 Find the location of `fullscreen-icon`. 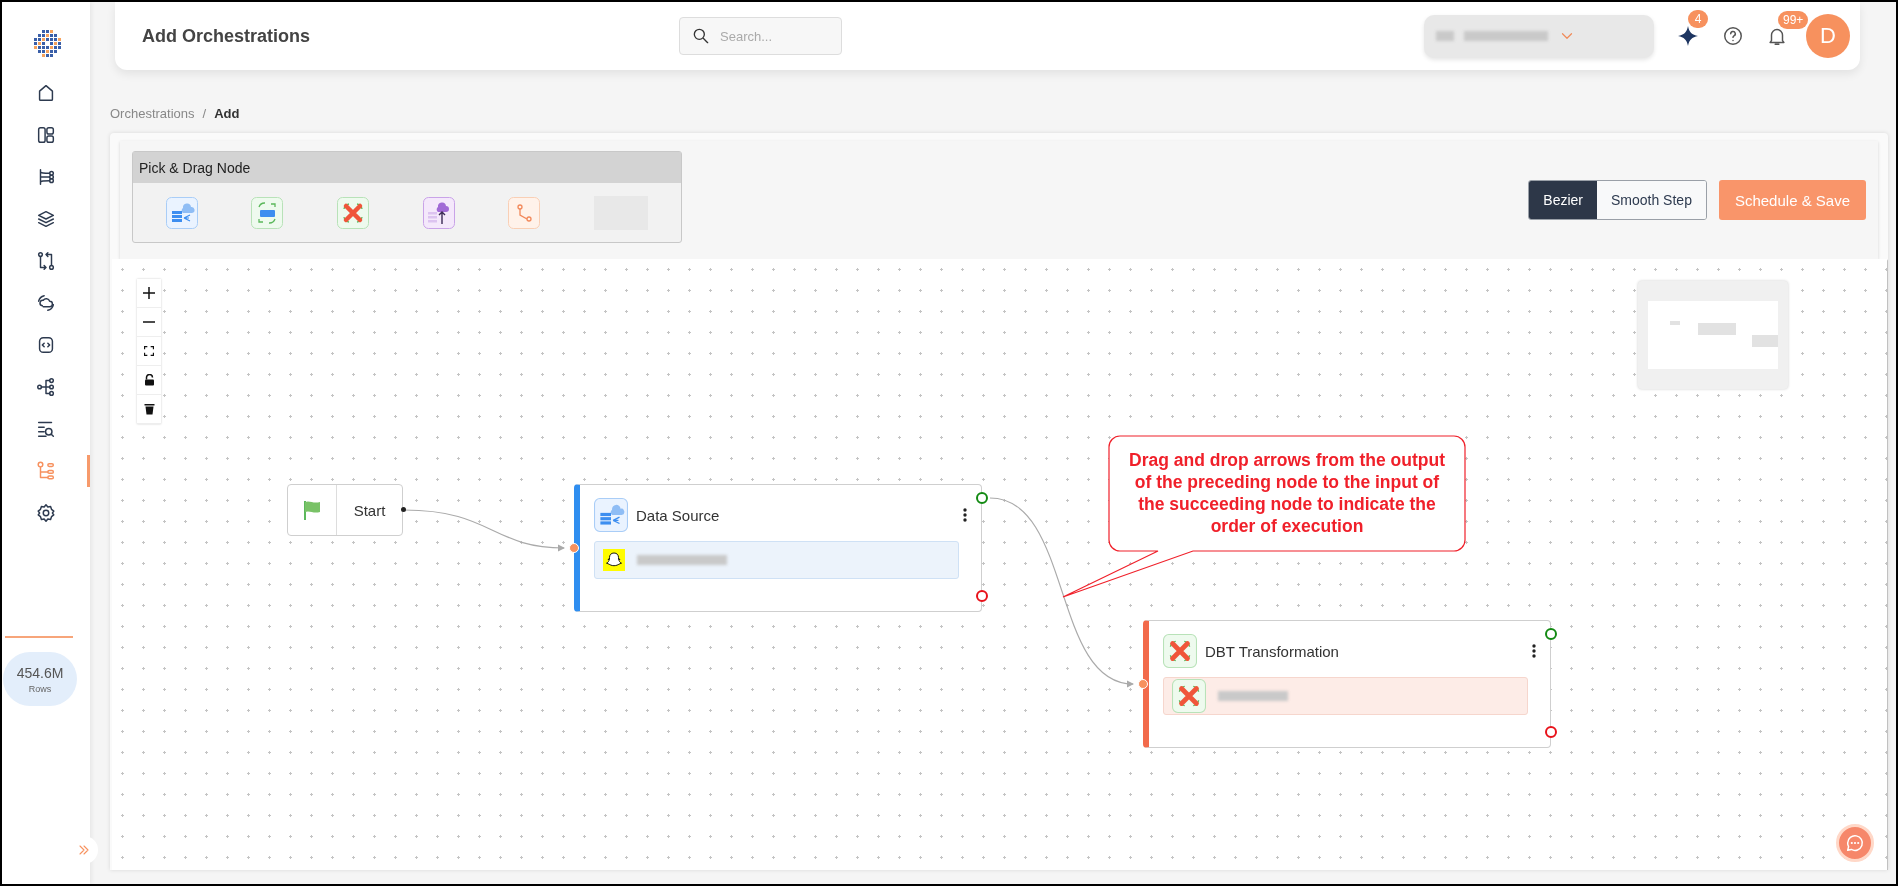

fullscreen-icon is located at coordinates (149, 351).